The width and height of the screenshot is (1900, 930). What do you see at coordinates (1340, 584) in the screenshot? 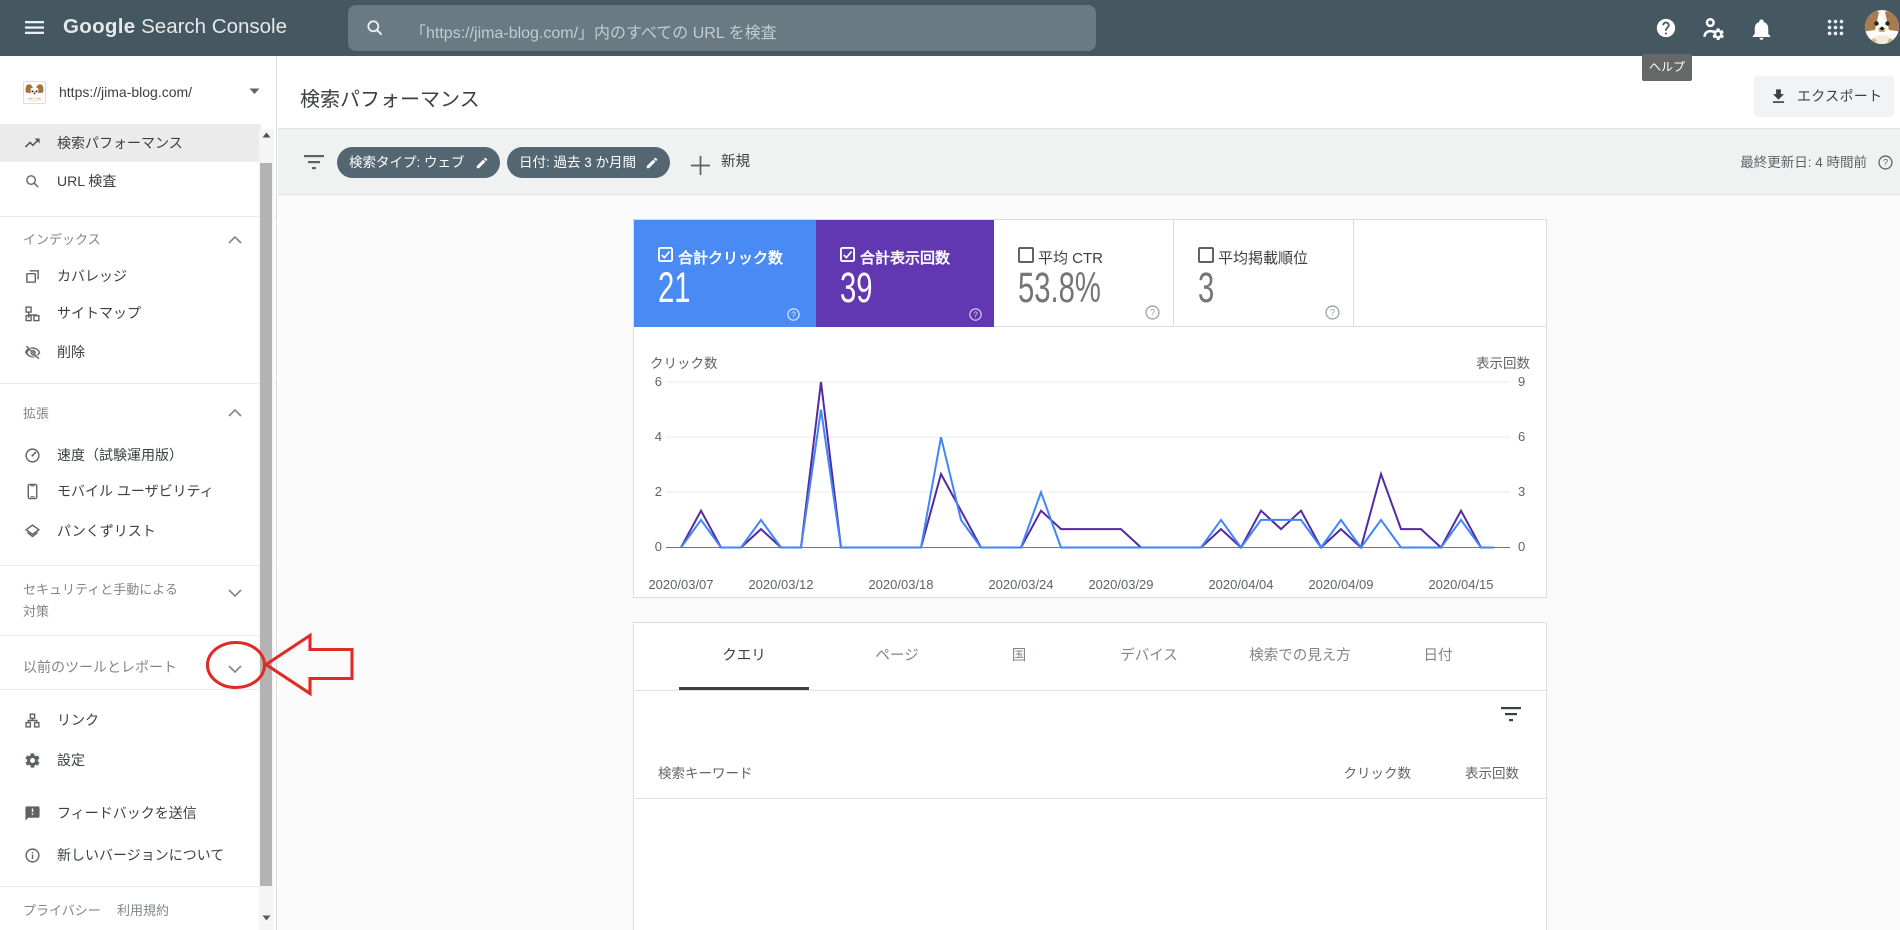
I see `svg-text: 2020/04/09` at bounding box center [1340, 584].